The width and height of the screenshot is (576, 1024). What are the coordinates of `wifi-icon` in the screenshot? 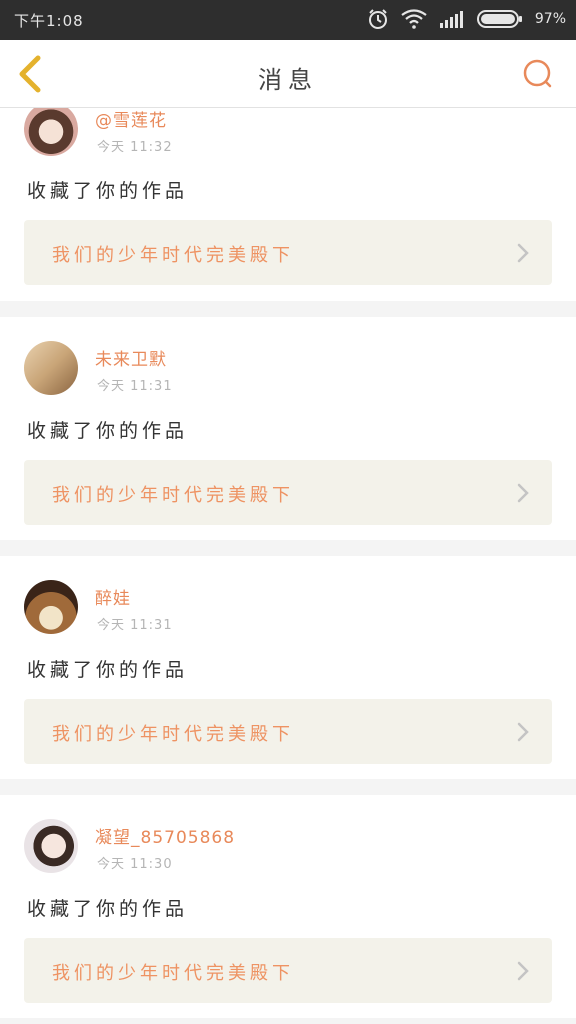 It's located at (414, 19).